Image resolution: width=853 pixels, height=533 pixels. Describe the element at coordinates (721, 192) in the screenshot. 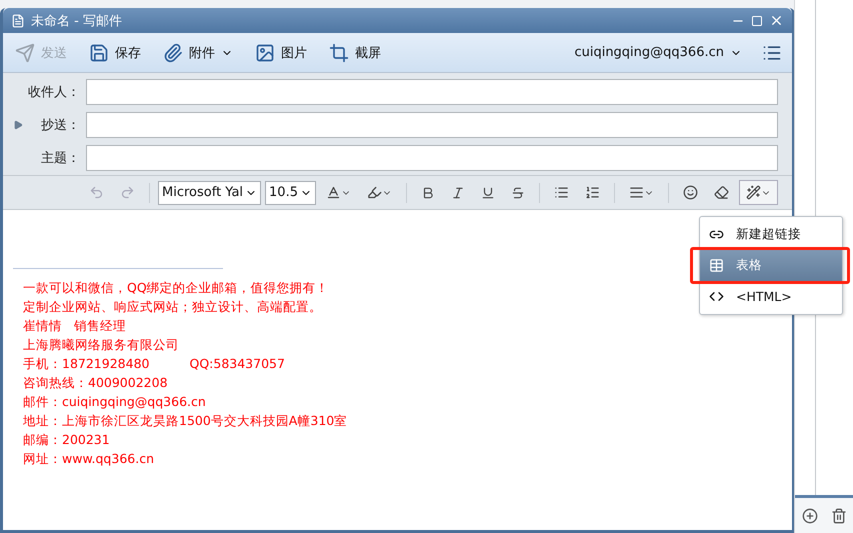

I see `eraser-icon` at that location.